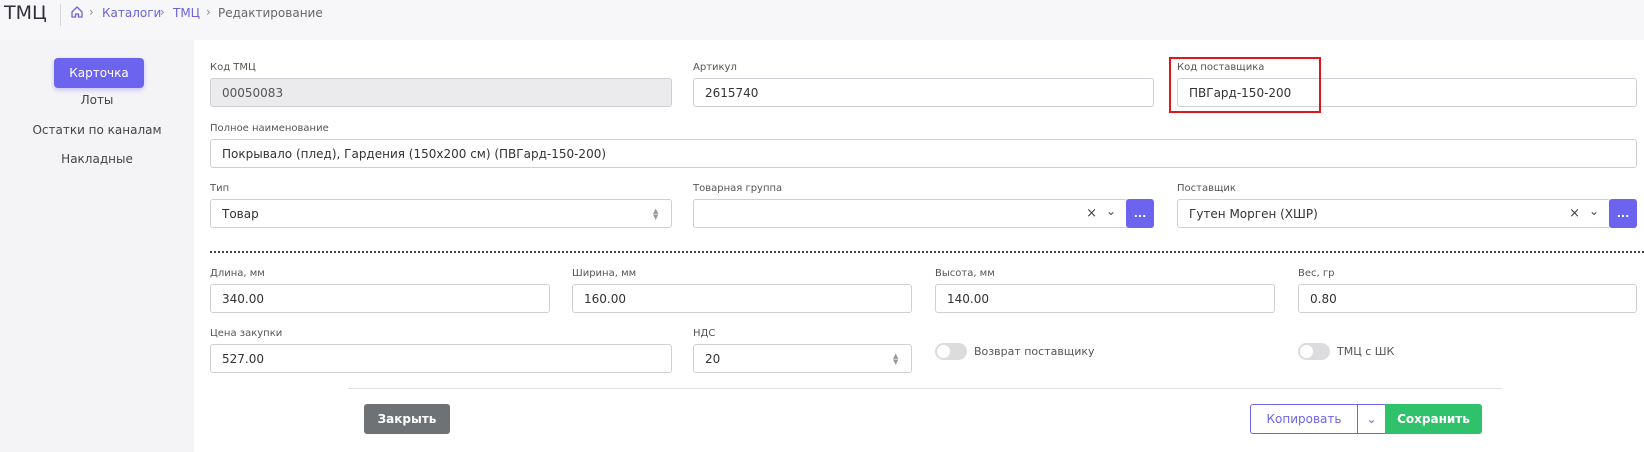  Describe the element at coordinates (77, 12) in the screenshot. I see `home-icon` at that location.